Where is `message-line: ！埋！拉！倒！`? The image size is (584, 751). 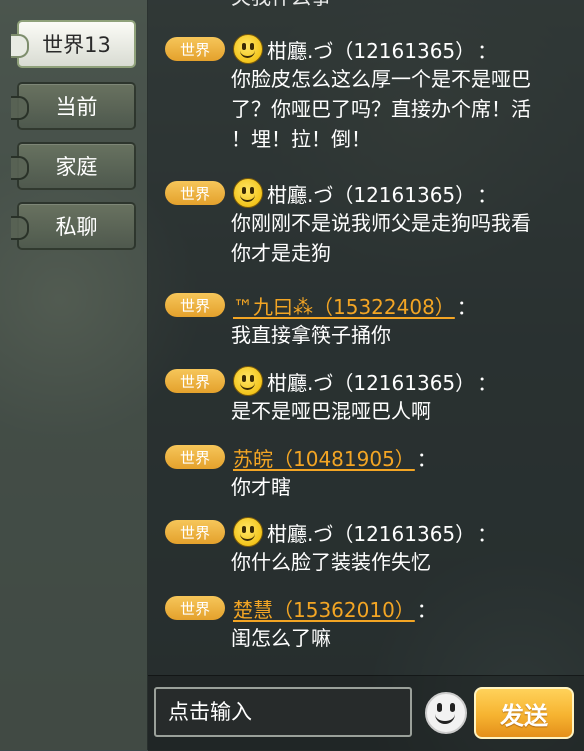 message-line: ！埋！拉！倒！ is located at coordinates (301, 139).